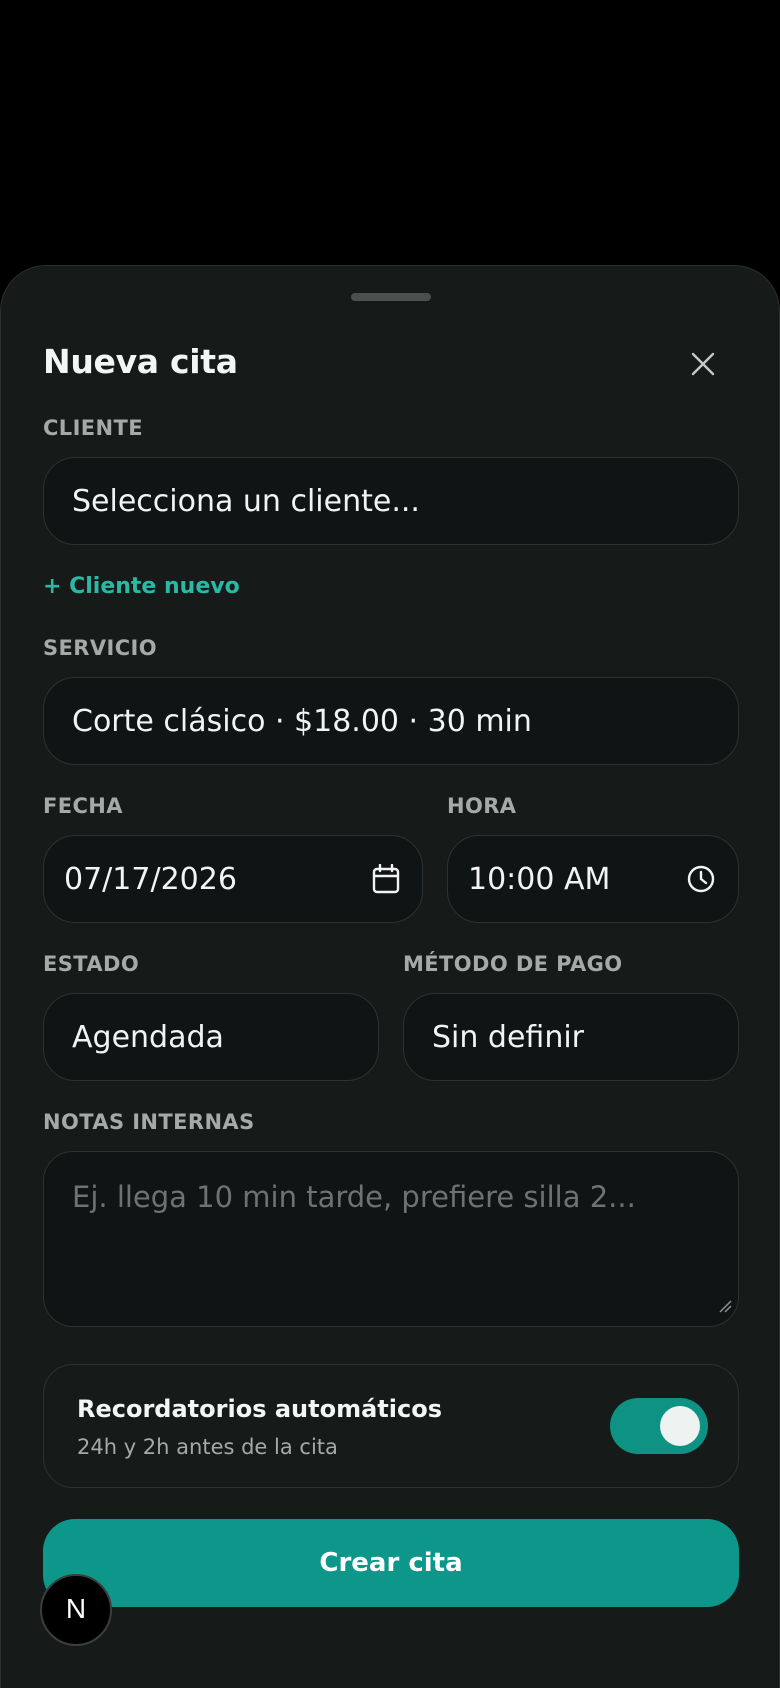 The width and height of the screenshot is (780, 1688). I want to click on drag-handle, so click(391, 297).